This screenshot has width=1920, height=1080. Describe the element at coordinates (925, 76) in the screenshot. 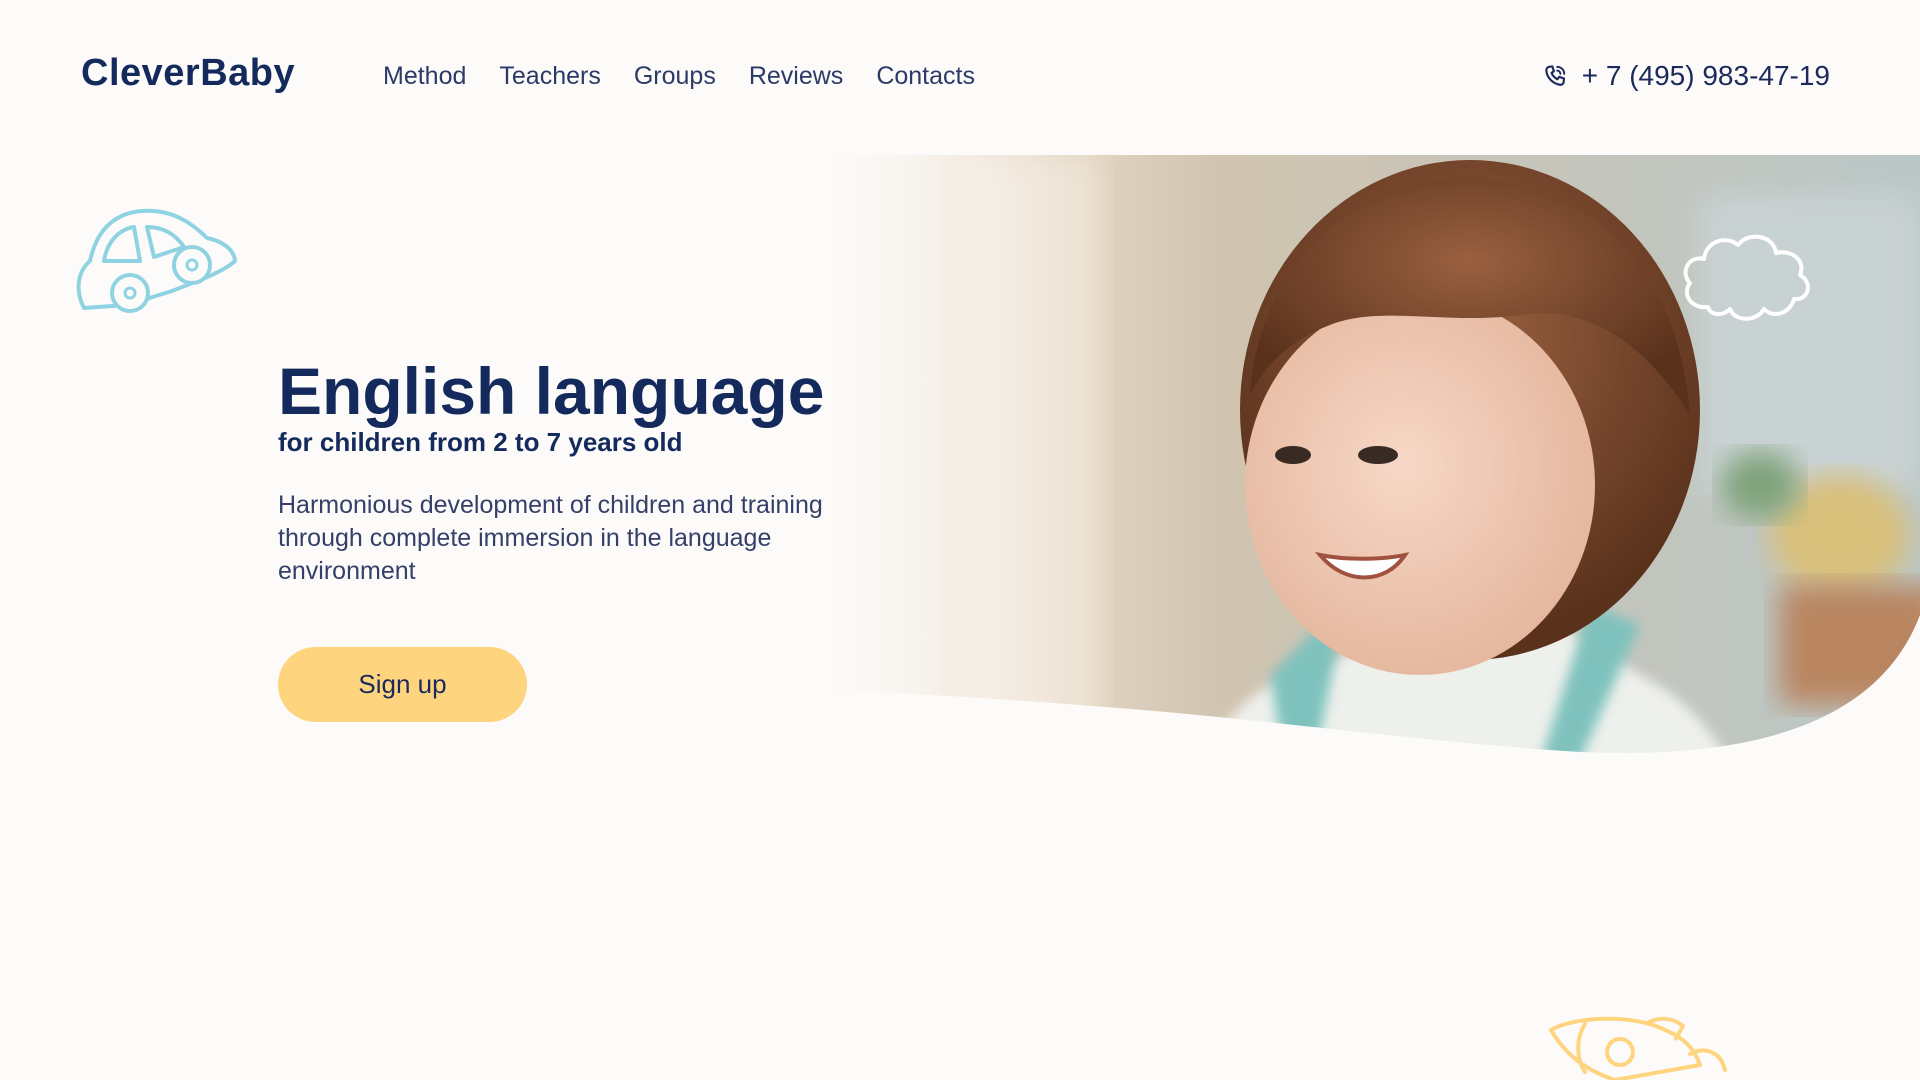

I see `nav-item-contacts: Contacts` at that location.